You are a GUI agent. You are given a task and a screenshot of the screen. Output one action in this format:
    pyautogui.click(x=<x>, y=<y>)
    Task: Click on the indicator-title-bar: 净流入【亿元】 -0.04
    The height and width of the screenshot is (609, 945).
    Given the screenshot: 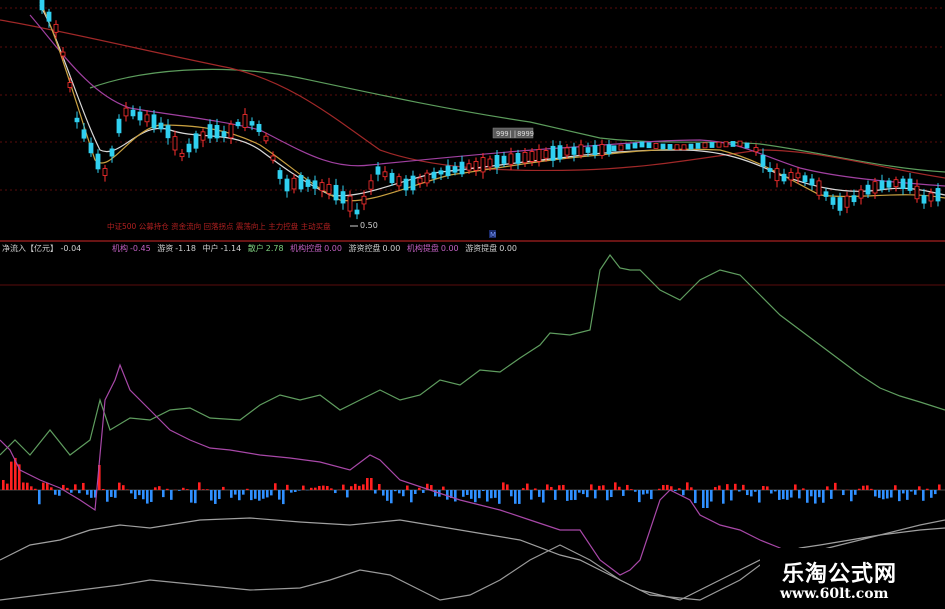 What is the action you would take?
    pyautogui.click(x=41, y=249)
    